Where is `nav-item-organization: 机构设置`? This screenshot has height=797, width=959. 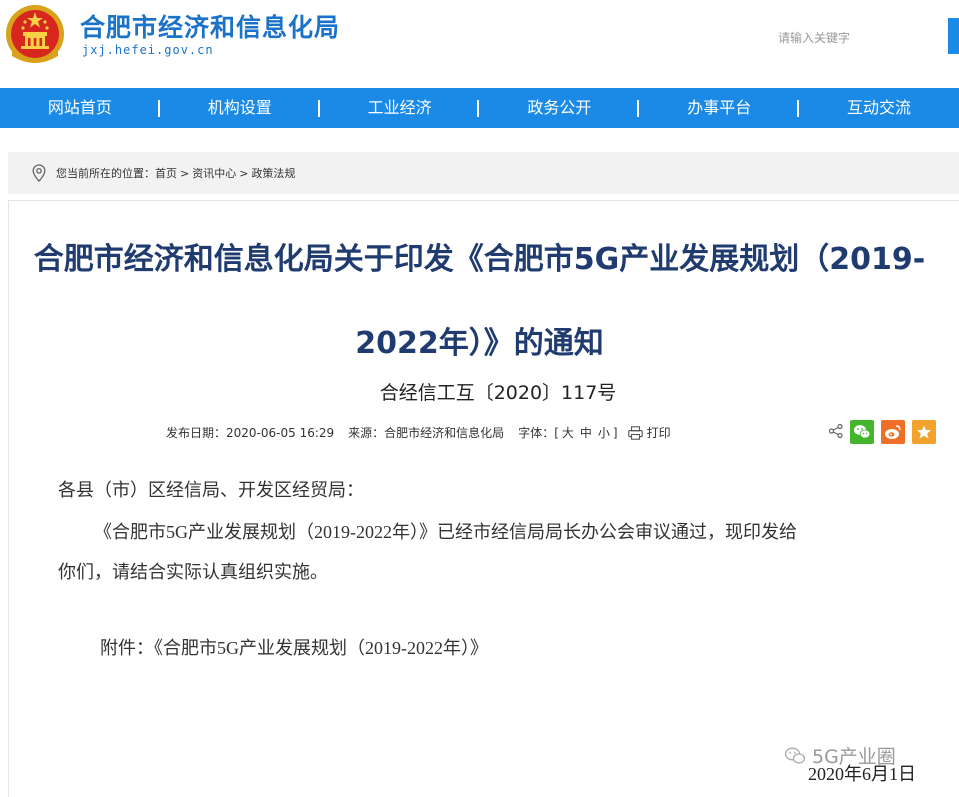 nav-item-organization: 机构设置 is located at coordinates (240, 108).